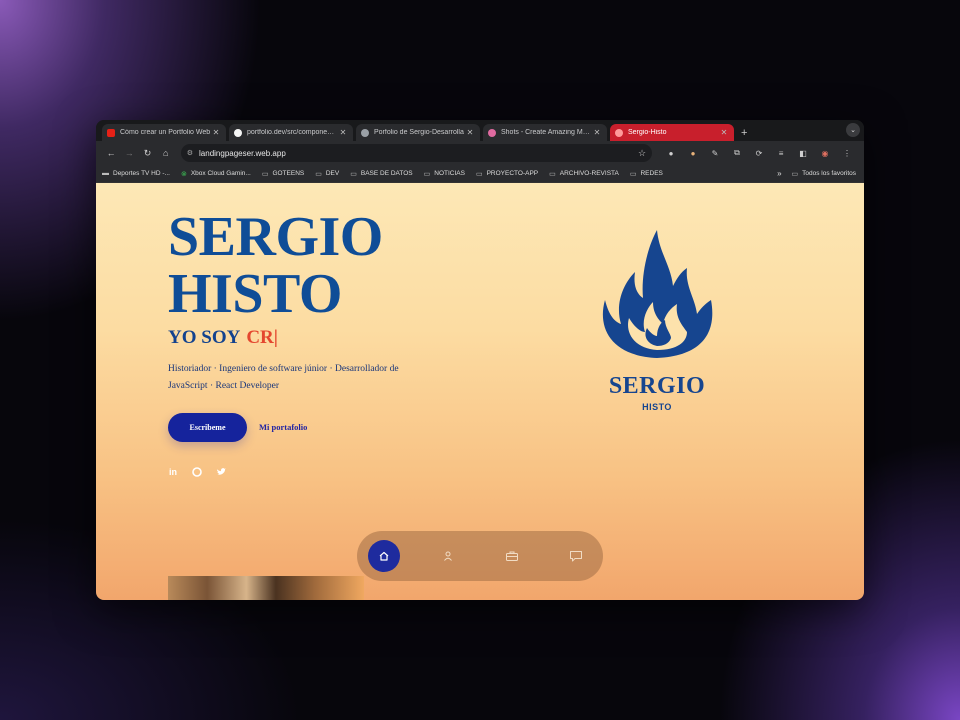  I want to click on chevron-down-icon: ⌄, so click(853, 130).